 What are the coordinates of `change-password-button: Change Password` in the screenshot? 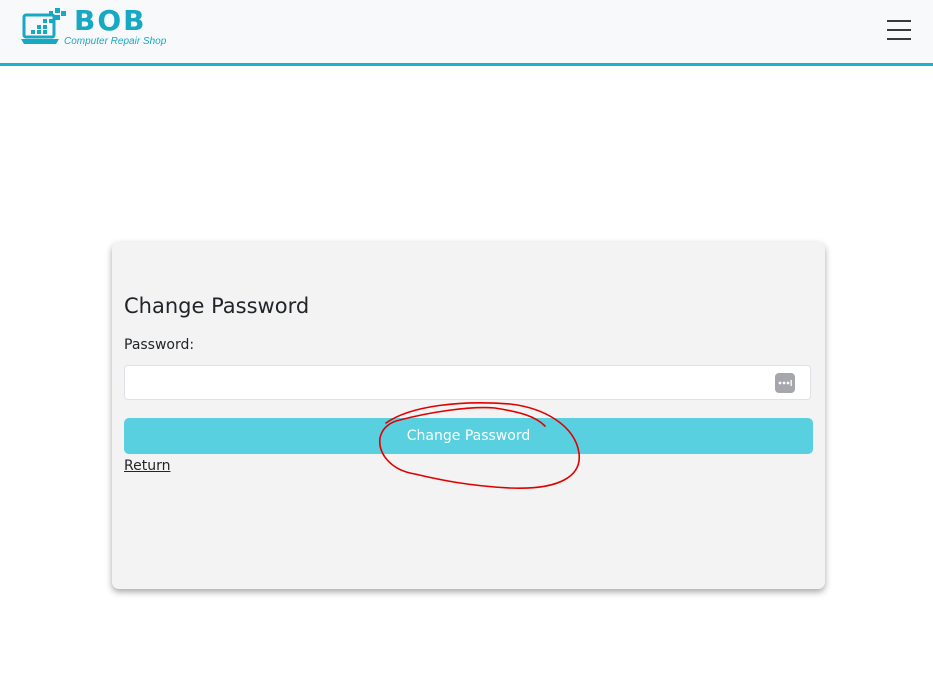 It's located at (468, 436).